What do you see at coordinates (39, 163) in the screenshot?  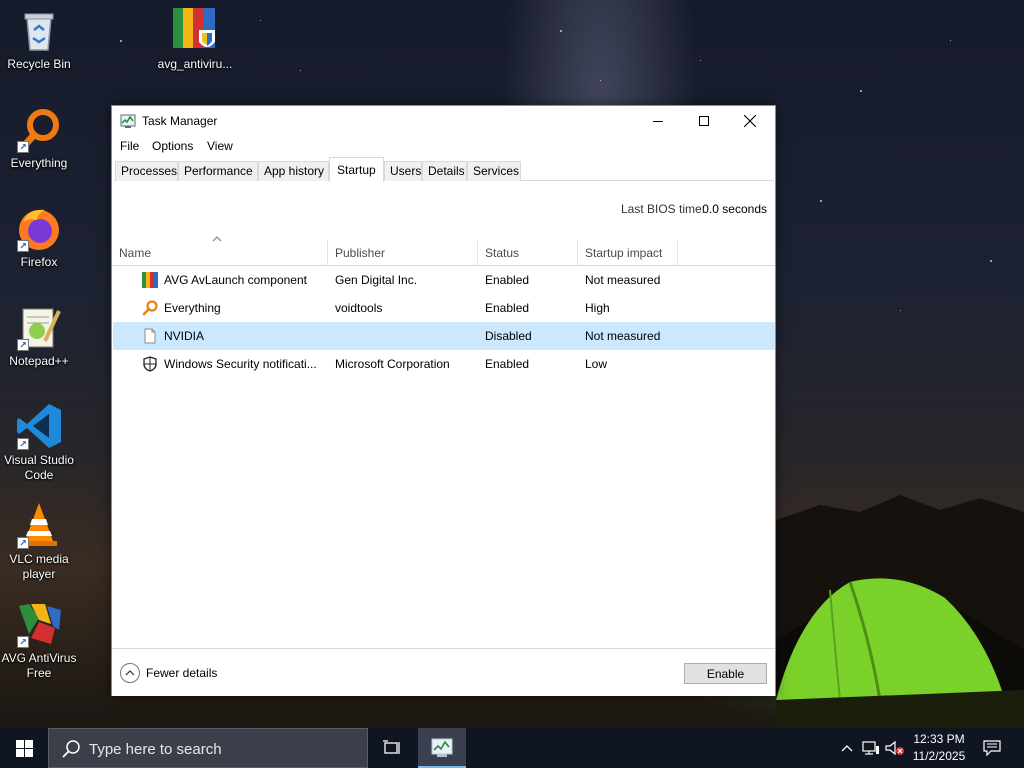 I see `desktop-icon-label: Everything` at bounding box center [39, 163].